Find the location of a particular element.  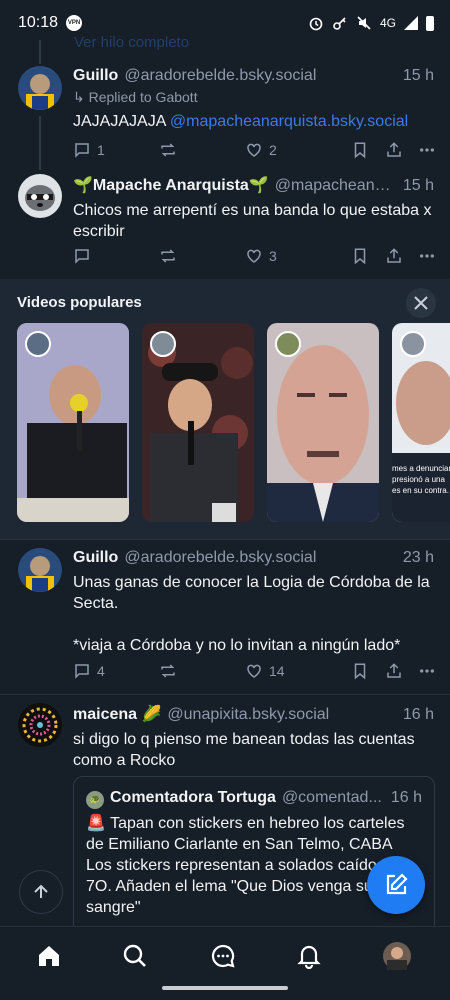

gesture-bar is located at coordinates (225, 988).